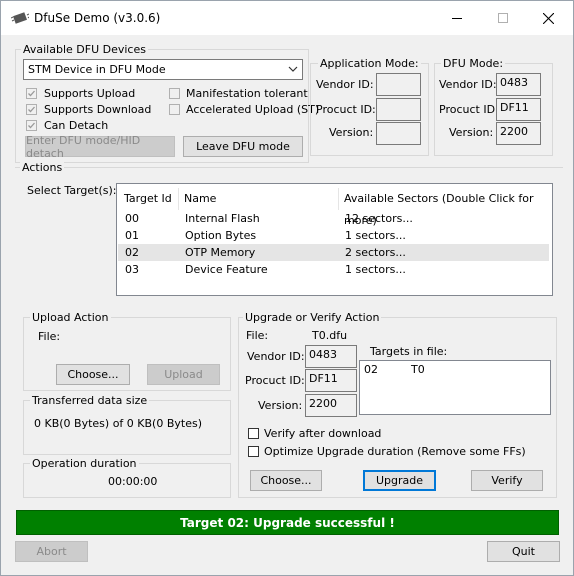 This screenshot has height=576, width=574. I want to click on close-icon, so click(548, 18).